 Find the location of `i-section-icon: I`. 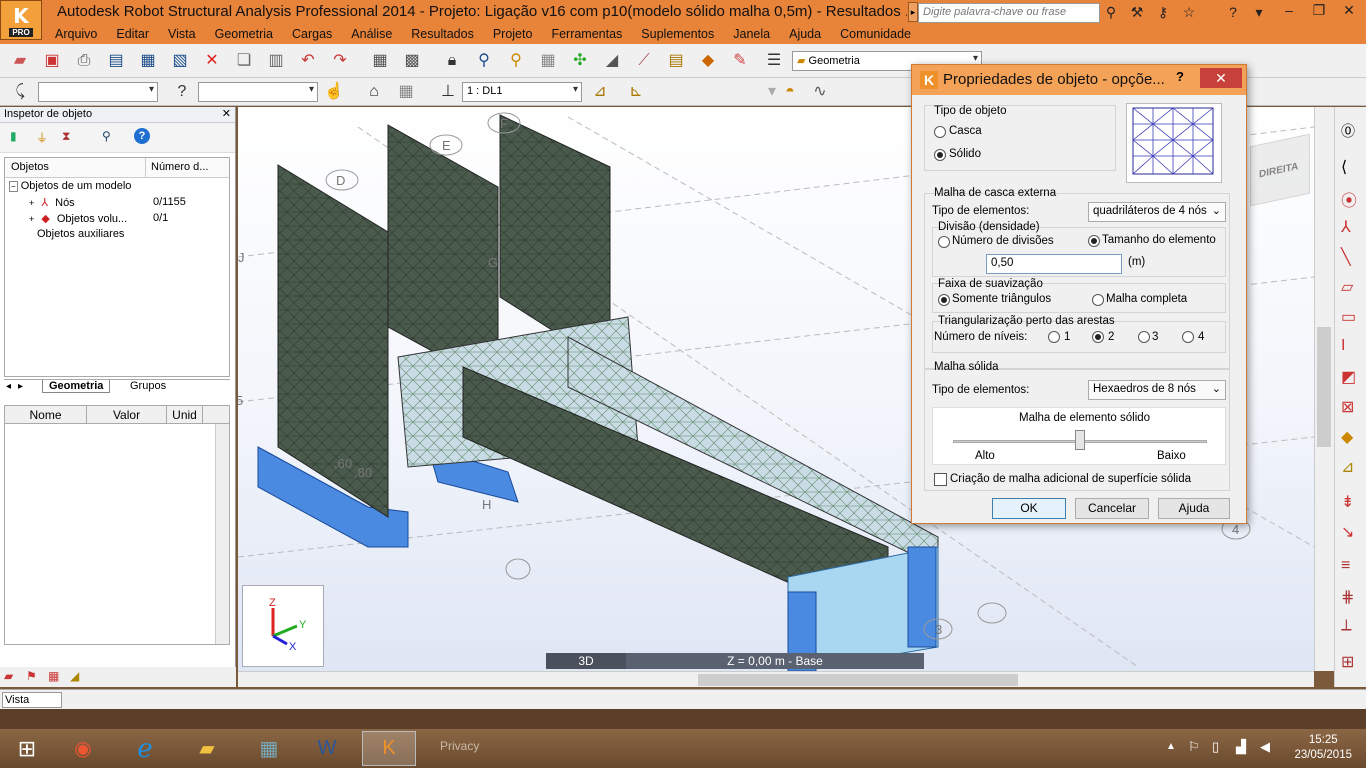

i-section-icon: I is located at coordinates (1343, 346).